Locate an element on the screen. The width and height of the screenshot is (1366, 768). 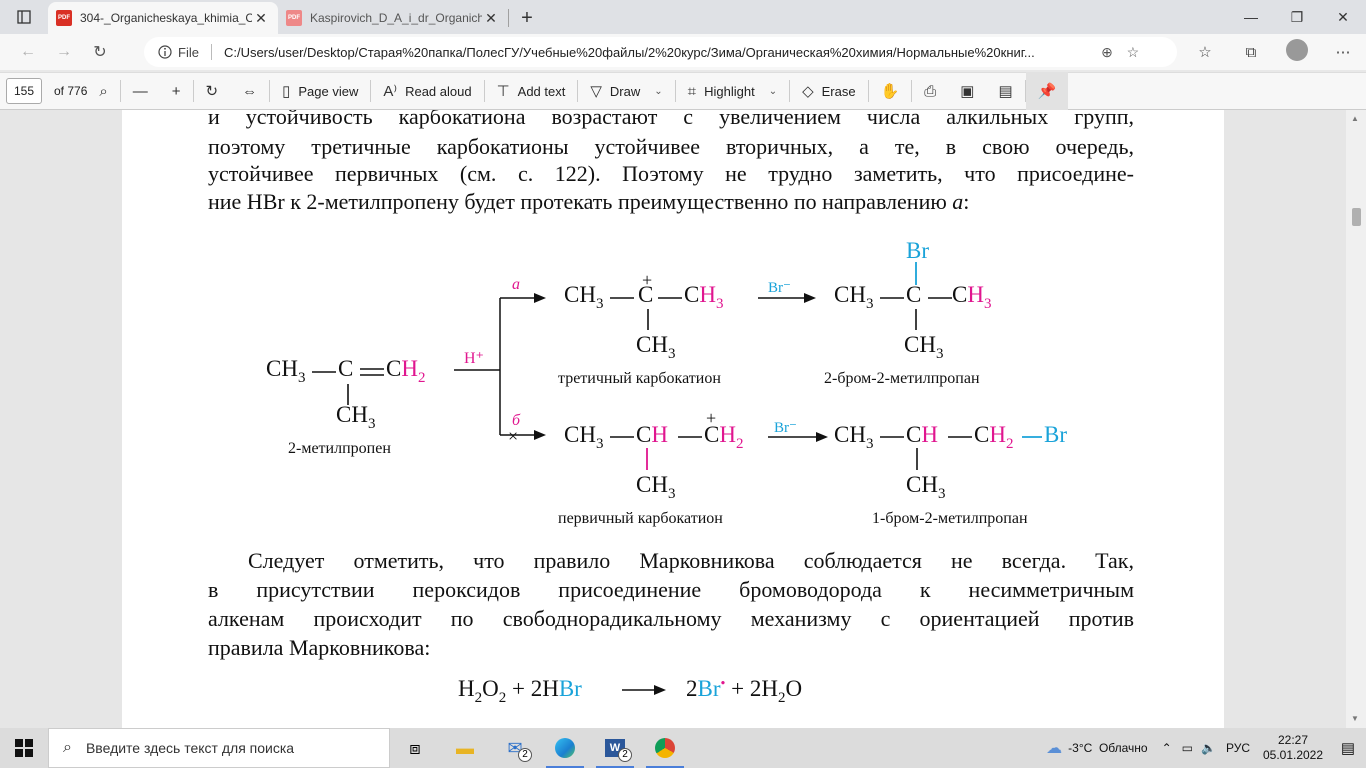
rotate-button: ↻ is located at coordinates (212, 91).